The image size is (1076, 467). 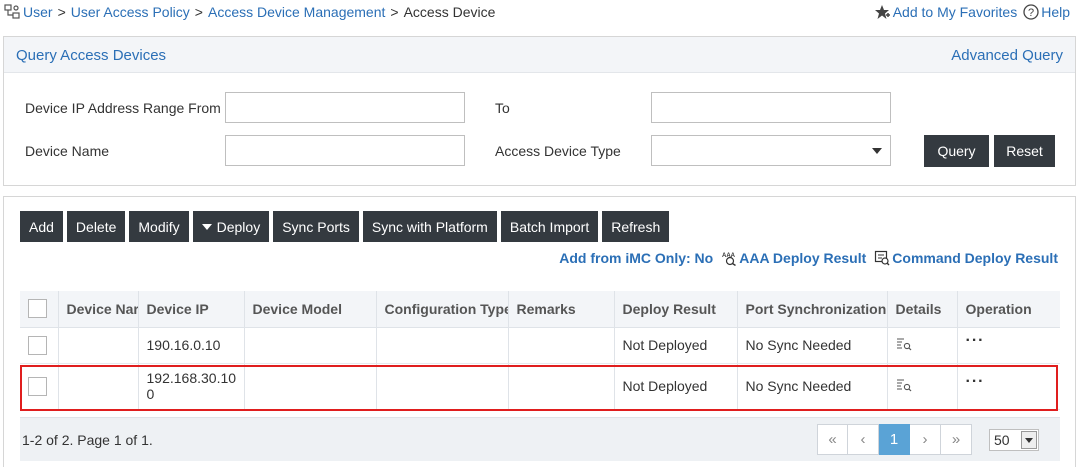 I want to click on column-header-device-name: Device Nar, so click(x=98, y=309).